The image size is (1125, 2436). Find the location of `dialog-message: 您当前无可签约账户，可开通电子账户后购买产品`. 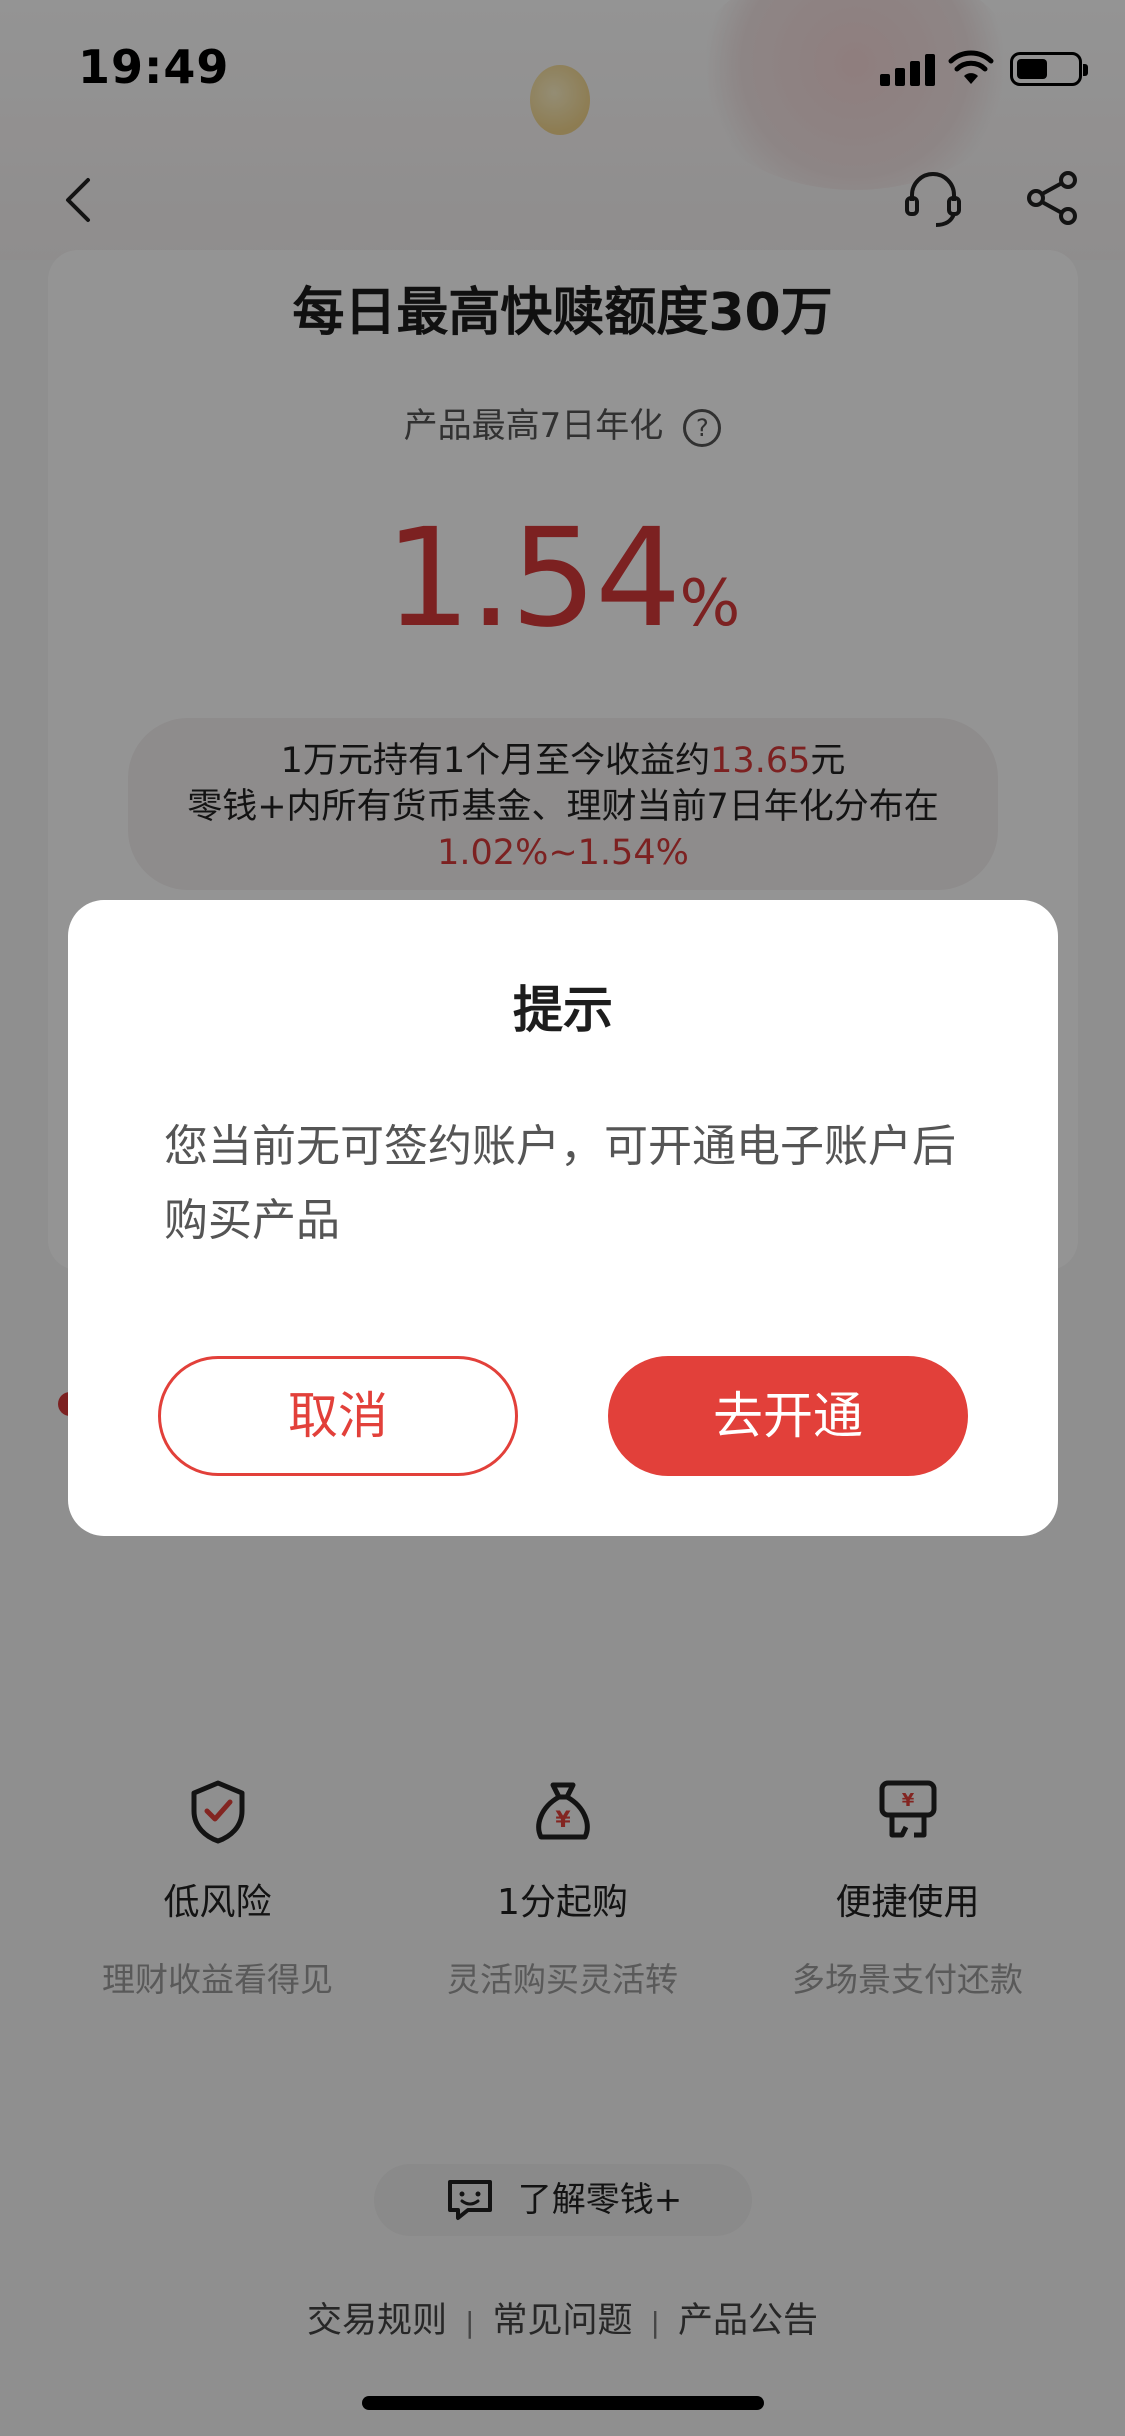

dialog-message: 您当前无可签约账户，可开通电子账户后购买产品 is located at coordinates (560, 1183).